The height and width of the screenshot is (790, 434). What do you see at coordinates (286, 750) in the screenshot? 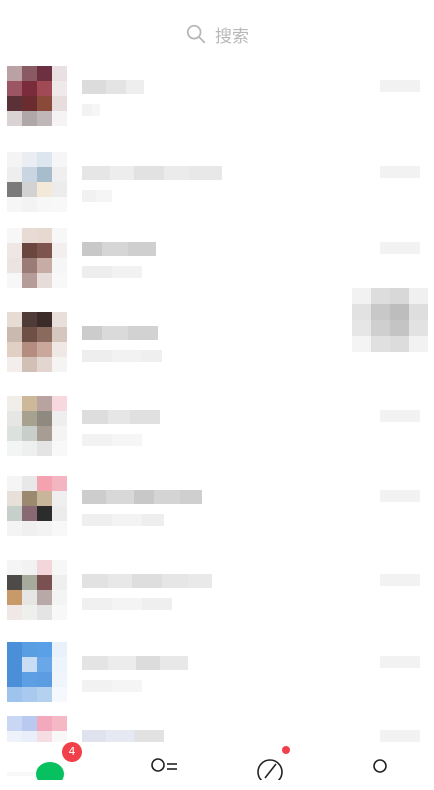
I see `discover-dot` at bounding box center [286, 750].